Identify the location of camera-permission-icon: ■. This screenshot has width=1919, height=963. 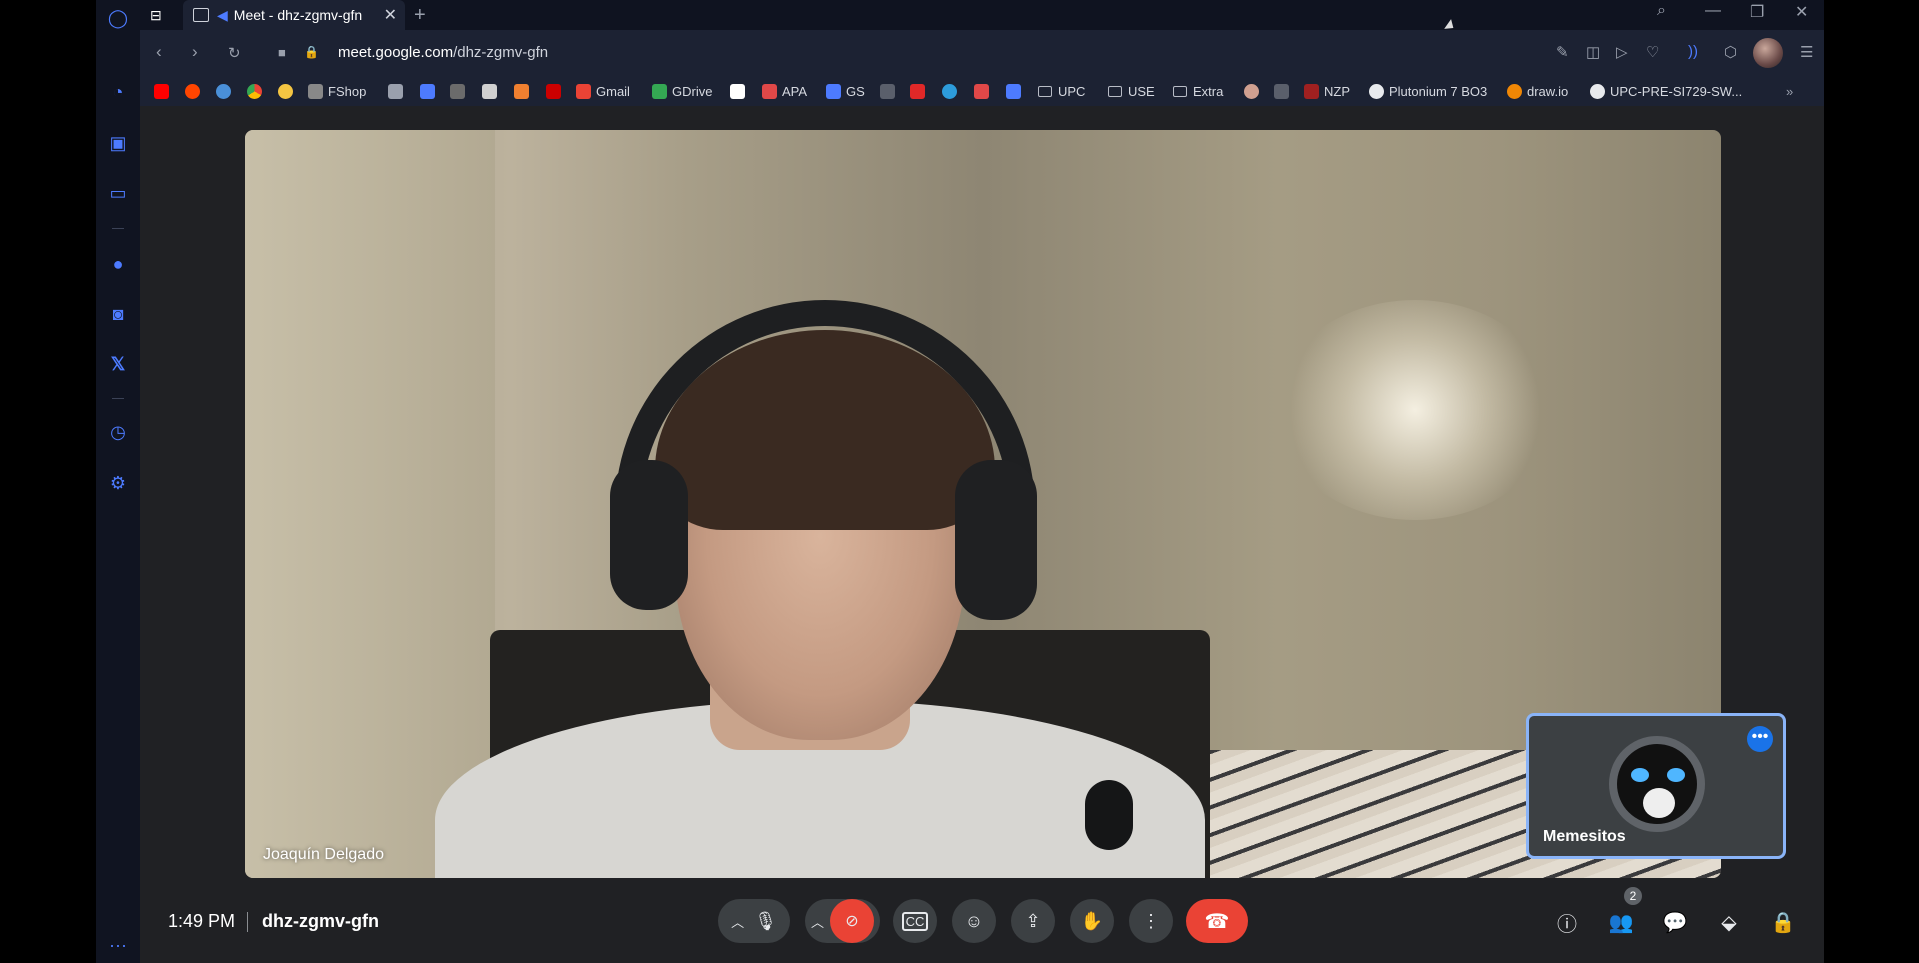
(282, 52).